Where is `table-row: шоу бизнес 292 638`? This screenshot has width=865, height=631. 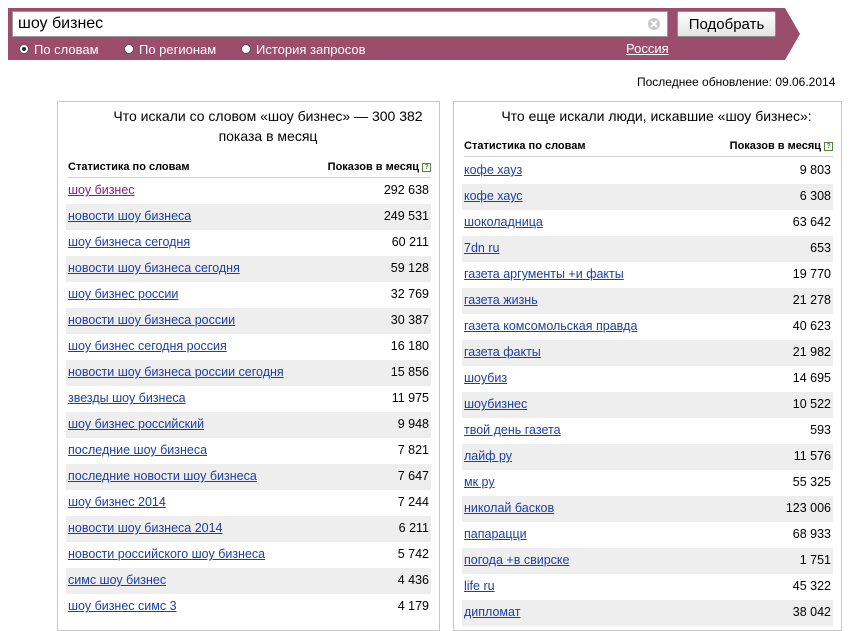
table-row: шоу бизнес 292 638 is located at coordinates (248, 191).